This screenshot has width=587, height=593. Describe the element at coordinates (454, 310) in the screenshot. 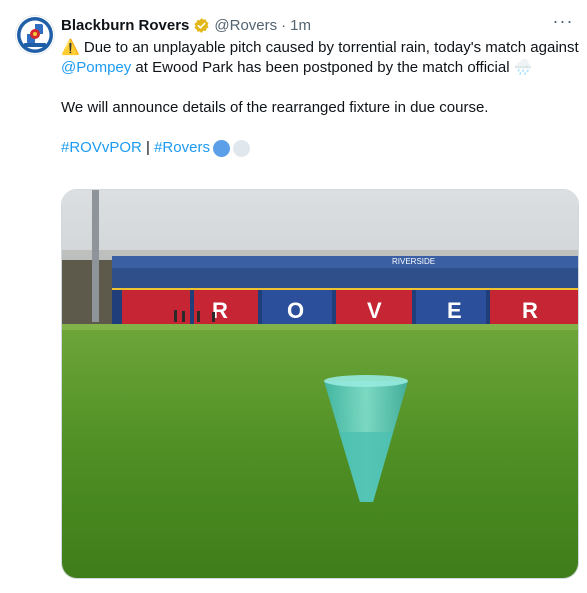

I see `seat-letter: E` at that location.